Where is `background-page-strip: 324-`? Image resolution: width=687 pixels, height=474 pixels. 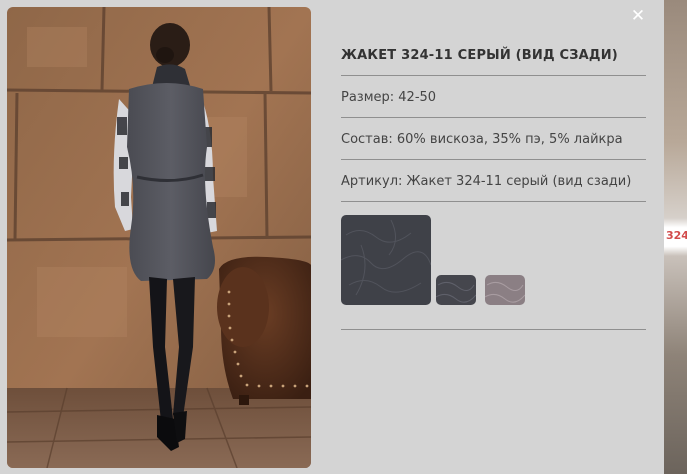 background-page-strip: 324- is located at coordinates (675, 237).